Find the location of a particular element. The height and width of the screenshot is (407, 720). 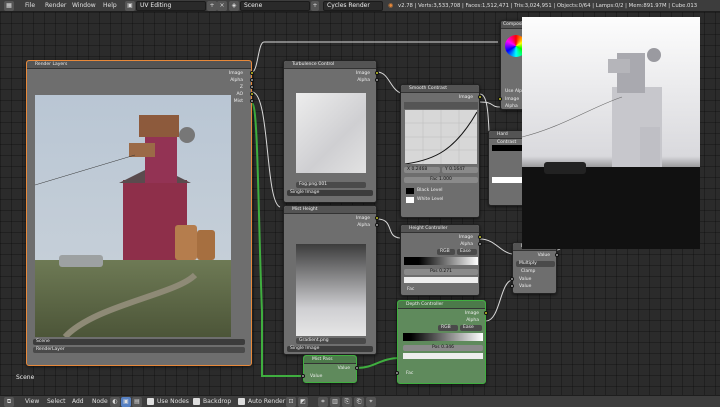

socket-z is located at coordinates (252, 87).